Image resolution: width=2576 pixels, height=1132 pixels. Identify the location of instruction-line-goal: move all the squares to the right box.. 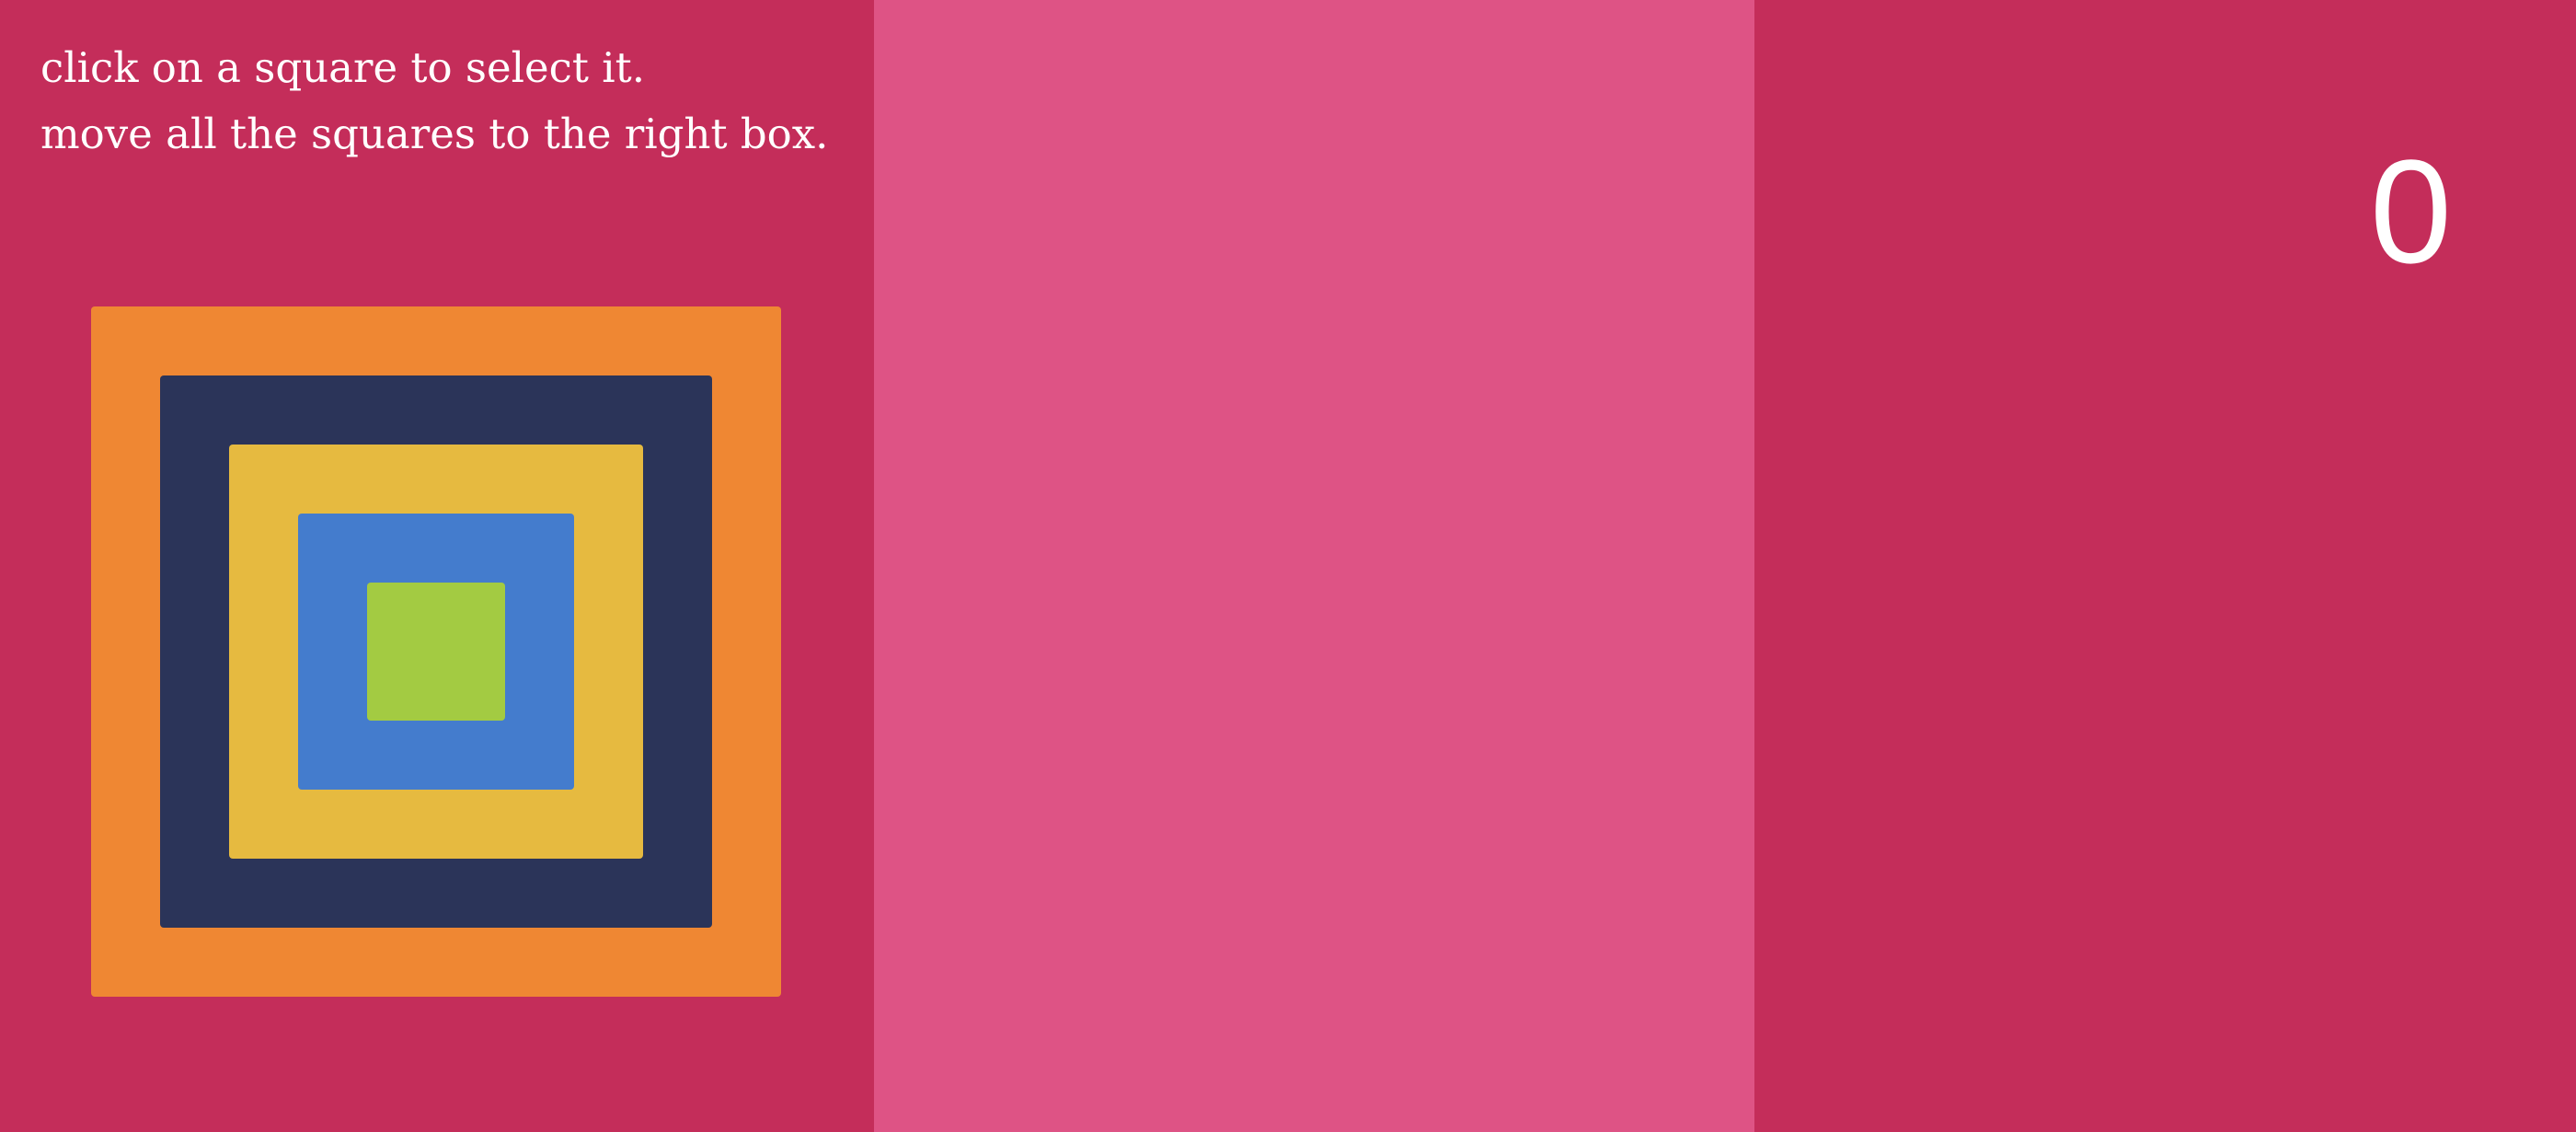
(434, 134).